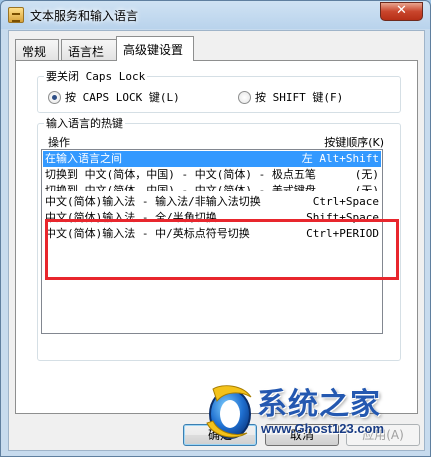 The height and width of the screenshot is (457, 431). What do you see at coordinates (122, 97) in the screenshot?
I see `radio-caps-lock-label: 按 CAPS LOCK 键(L)` at bounding box center [122, 97].